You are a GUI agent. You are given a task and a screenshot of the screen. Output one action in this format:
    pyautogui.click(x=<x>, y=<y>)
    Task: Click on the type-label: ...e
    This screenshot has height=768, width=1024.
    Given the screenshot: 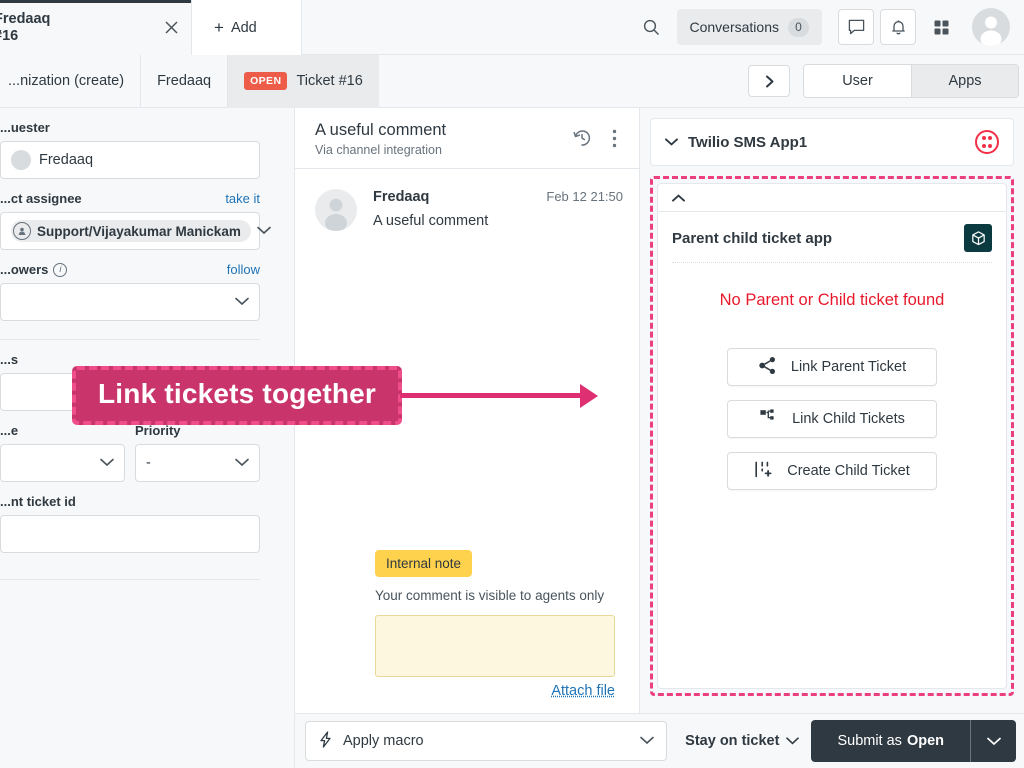 What is the action you would take?
    pyautogui.click(x=9, y=430)
    